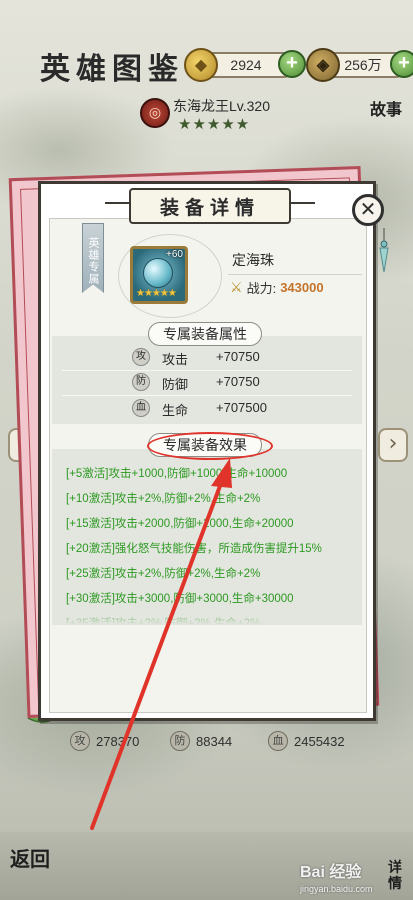 Image resolution: width=413 pixels, height=900 pixels. Describe the element at coordinates (175, 359) in the screenshot. I see `attribute-name: 攻击` at that location.